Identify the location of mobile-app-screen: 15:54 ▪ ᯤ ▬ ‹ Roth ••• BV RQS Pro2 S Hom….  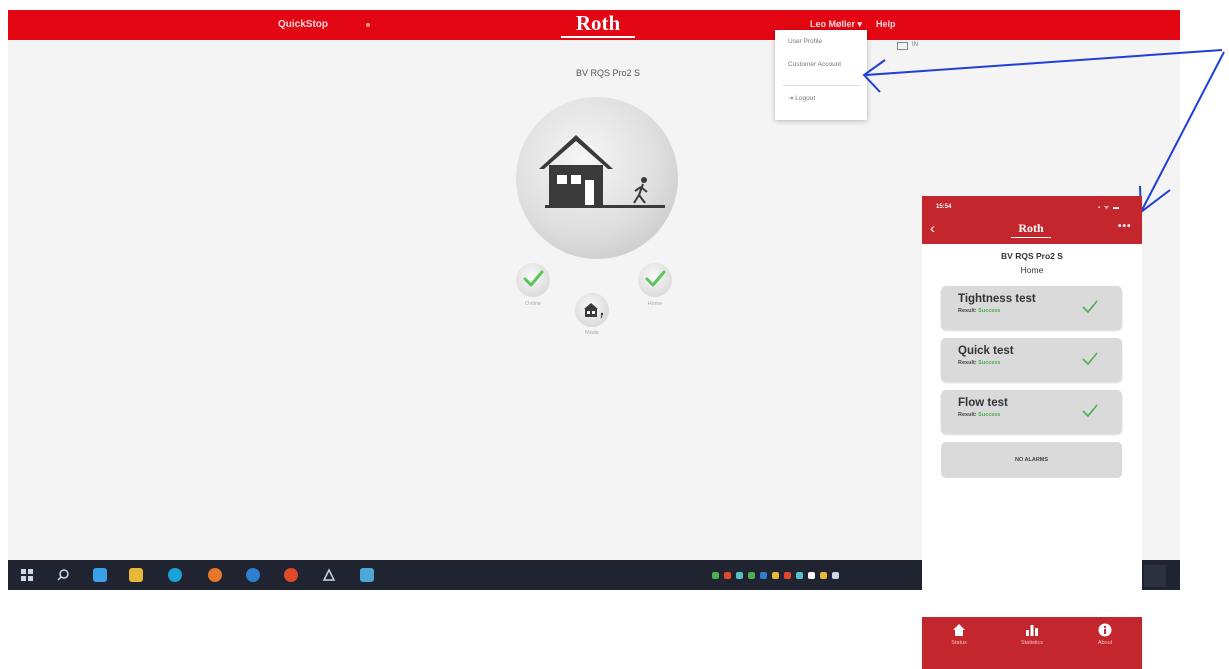
(1032, 406).